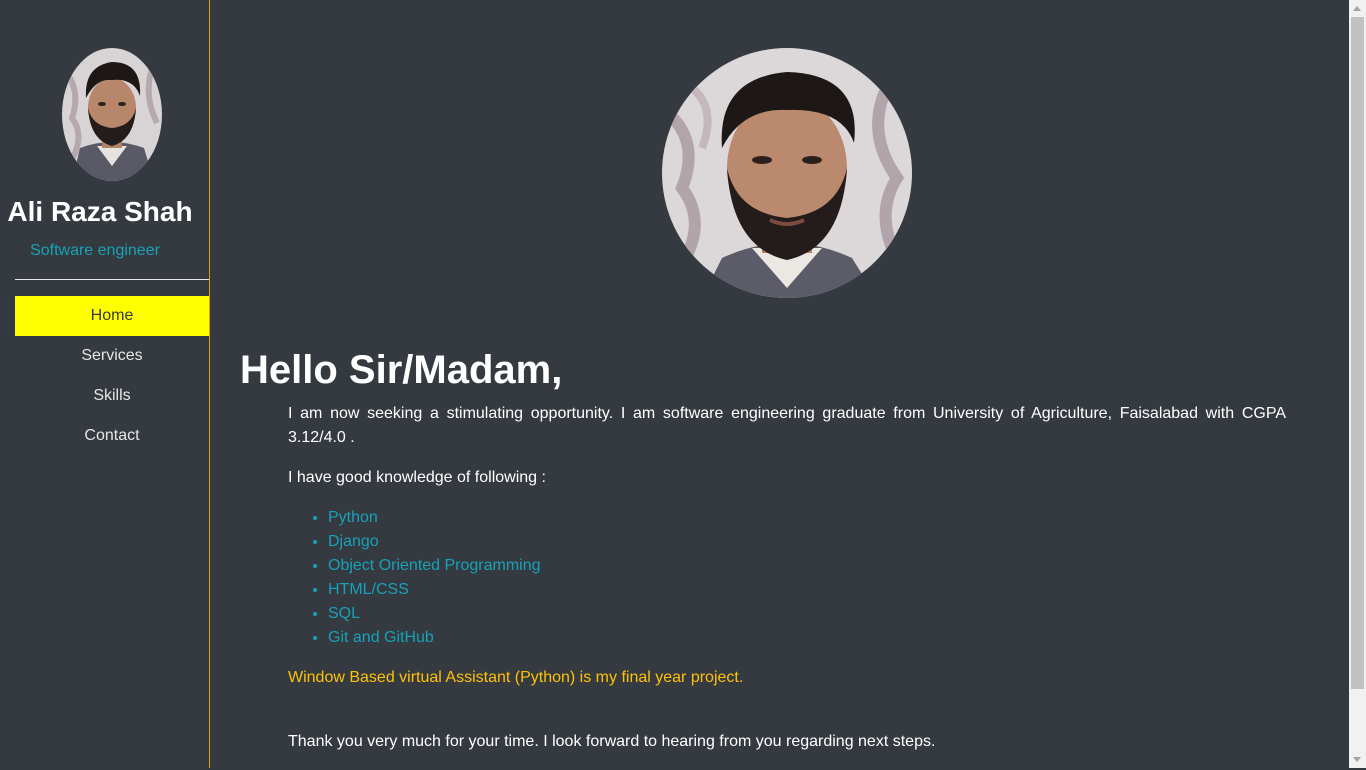 Image resolution: width=1366 pixels, height=770 pixels. I want to click on skill-item: Django, so click(807, 542).